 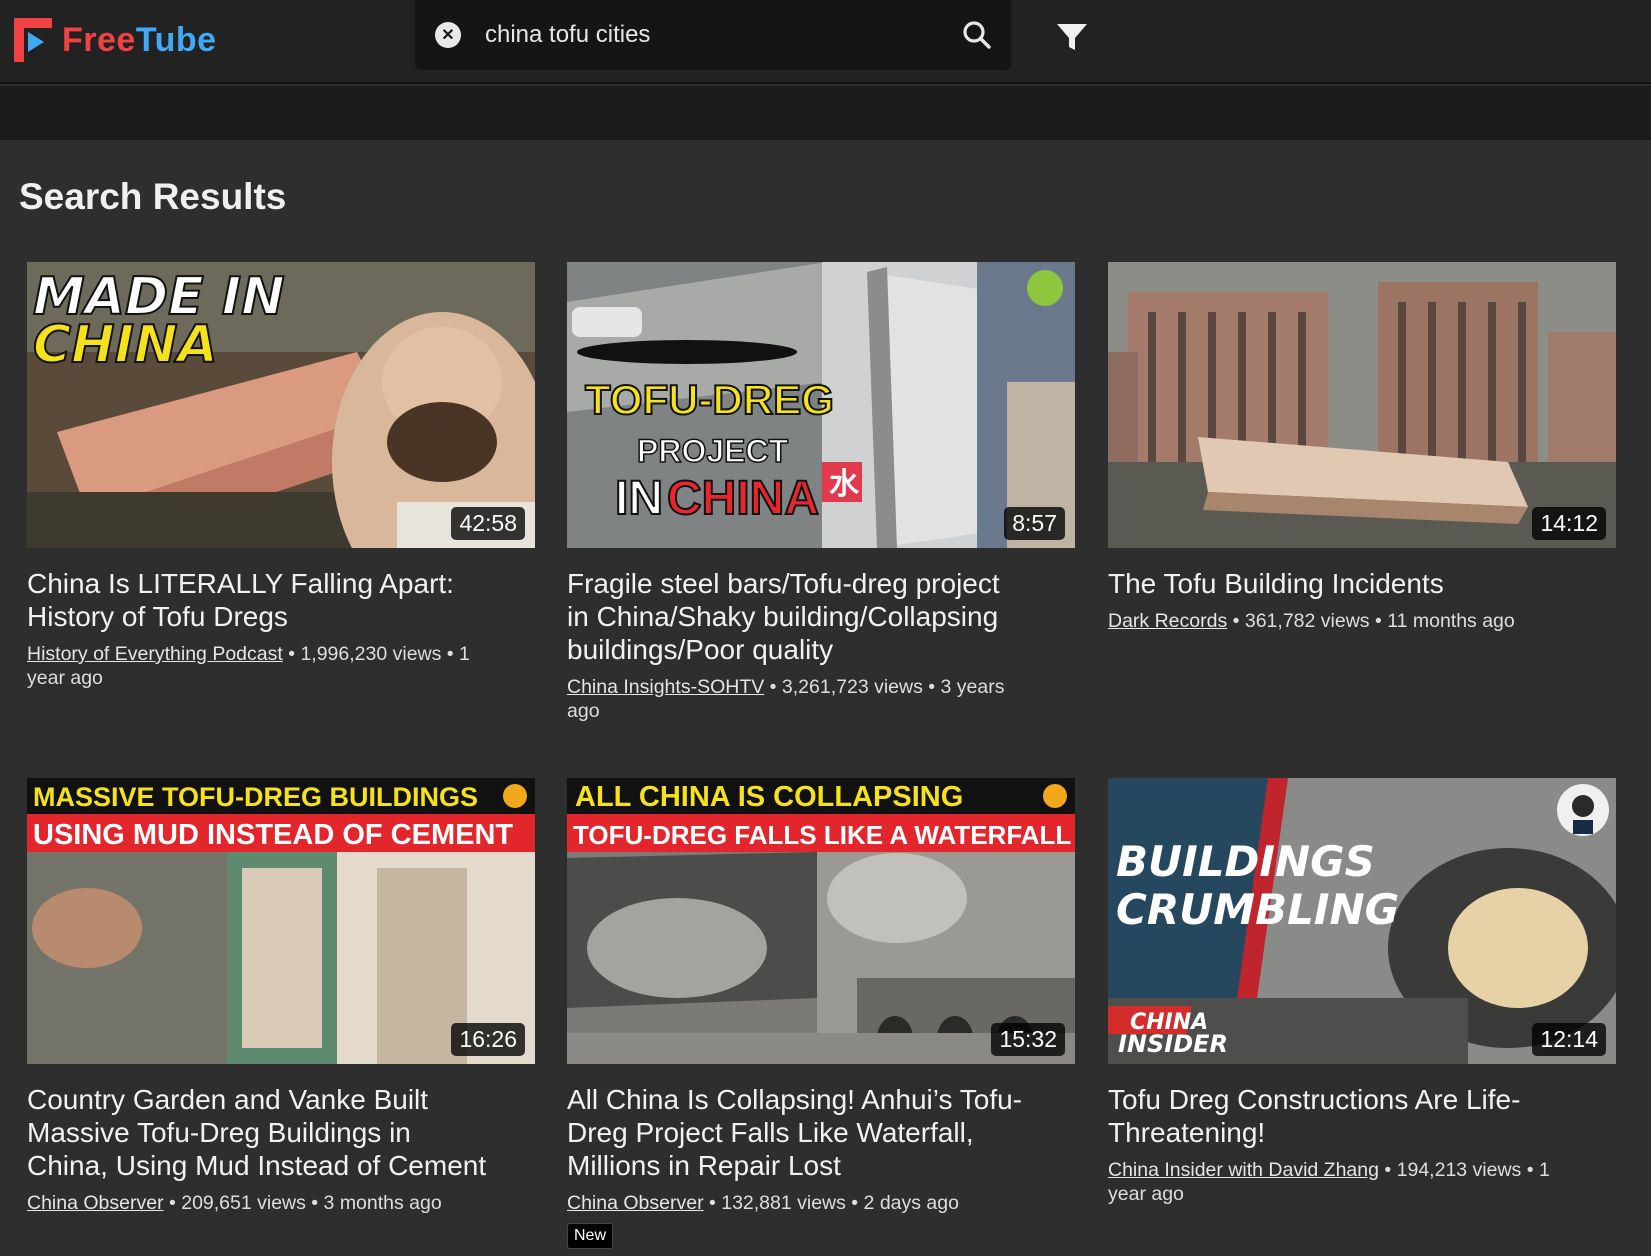 What do you see at coordinates (710, 35) in the screenshot?
I see `search-input` at bounding box center [710, 35].